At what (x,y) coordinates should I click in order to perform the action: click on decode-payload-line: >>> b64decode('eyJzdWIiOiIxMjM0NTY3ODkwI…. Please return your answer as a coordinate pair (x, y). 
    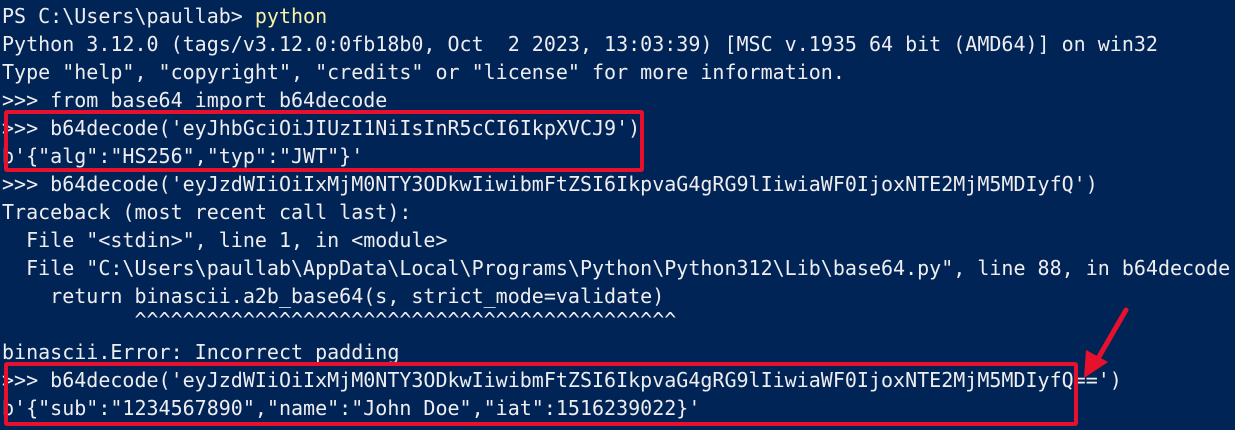
    Looking at the image, I should click on (550, 184).